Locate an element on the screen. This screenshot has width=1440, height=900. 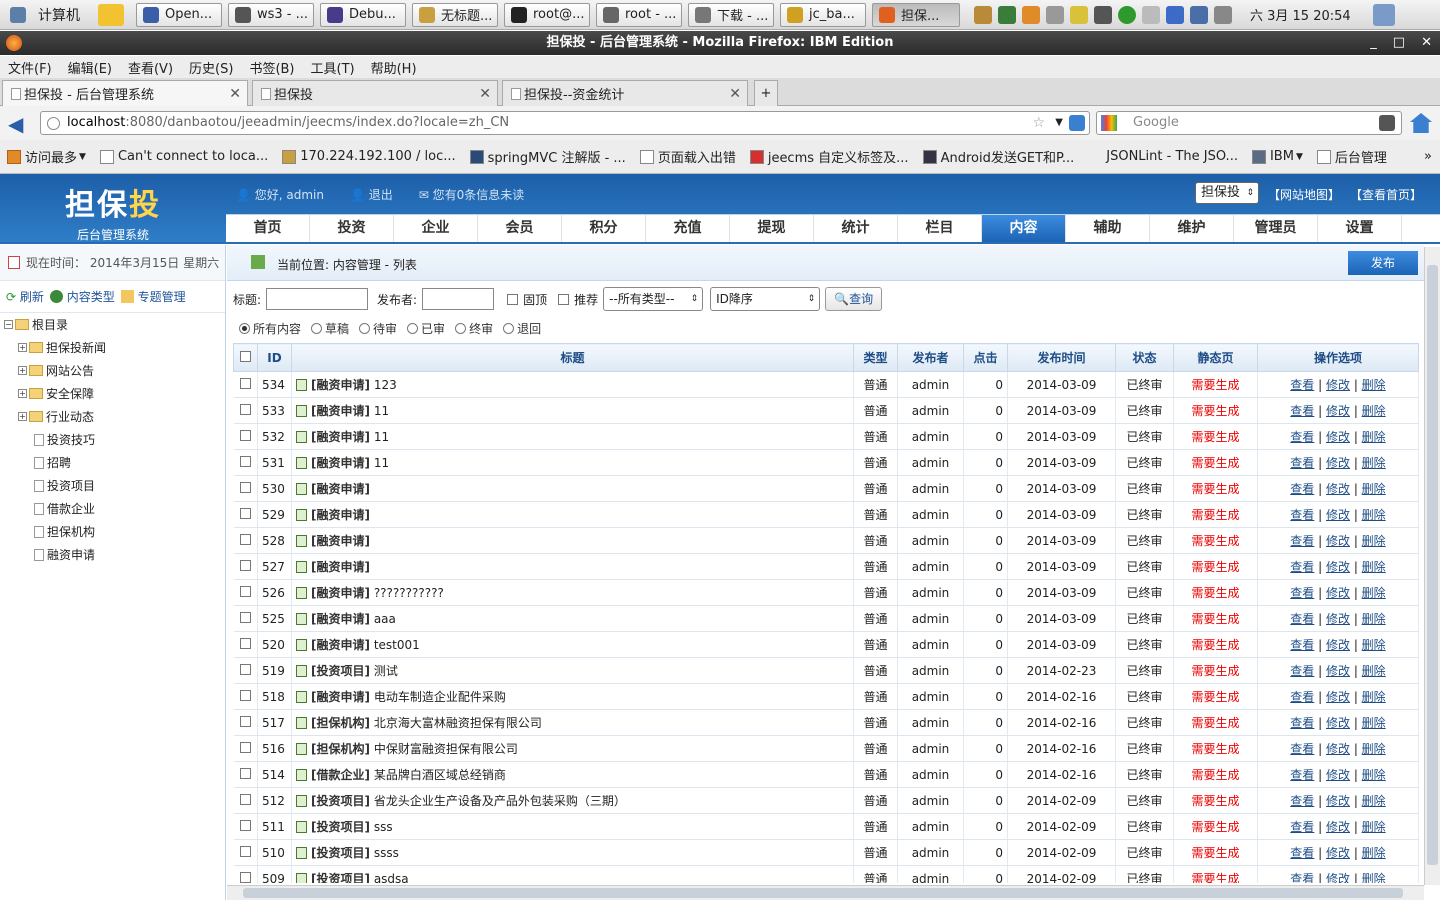
row-title-text: 123 is located at coordinates (385, 385).